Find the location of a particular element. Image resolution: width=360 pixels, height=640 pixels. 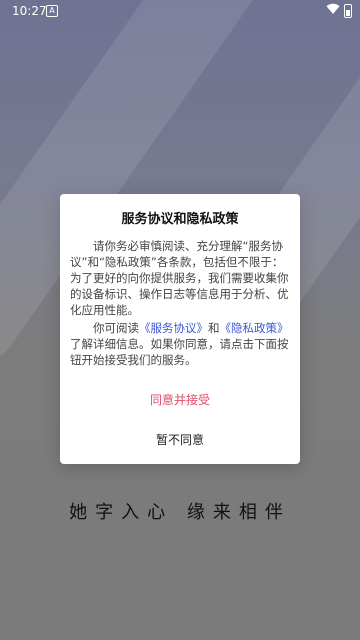

notification-a-icon: A is located at coordinates (52, 11).